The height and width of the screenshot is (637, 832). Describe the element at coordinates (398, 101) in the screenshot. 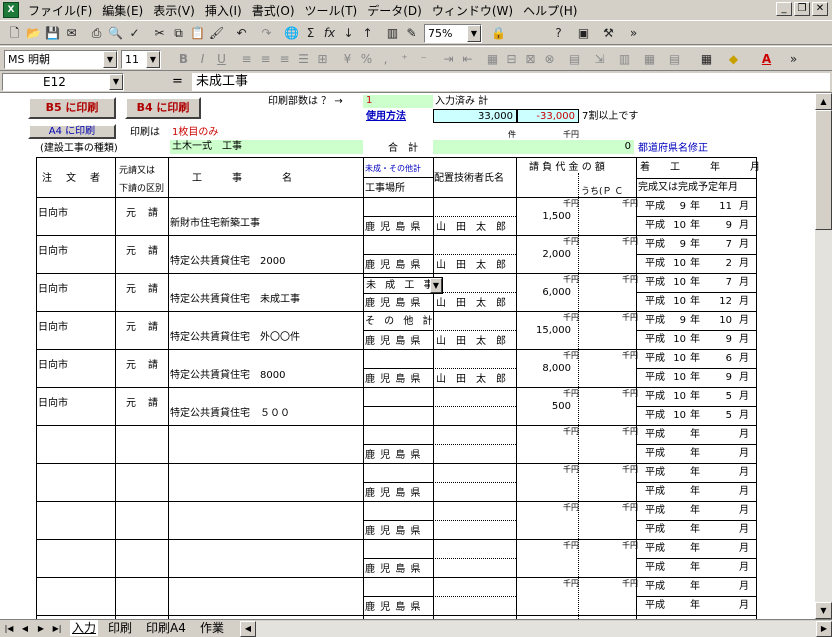

I see `print-copies-field: 1` at that location.